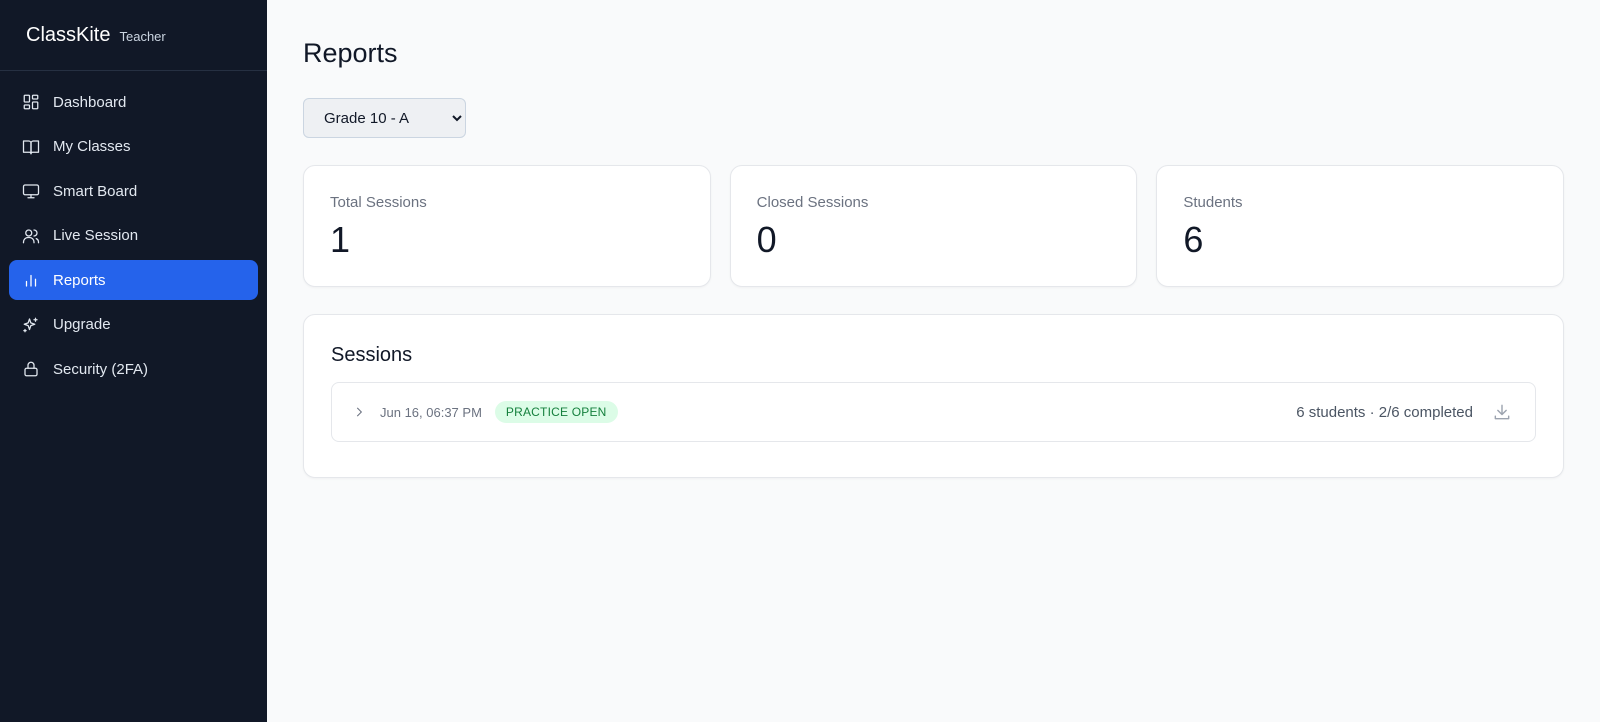  I want to click on stat-card-students: Students 6, so click(1360, 226).